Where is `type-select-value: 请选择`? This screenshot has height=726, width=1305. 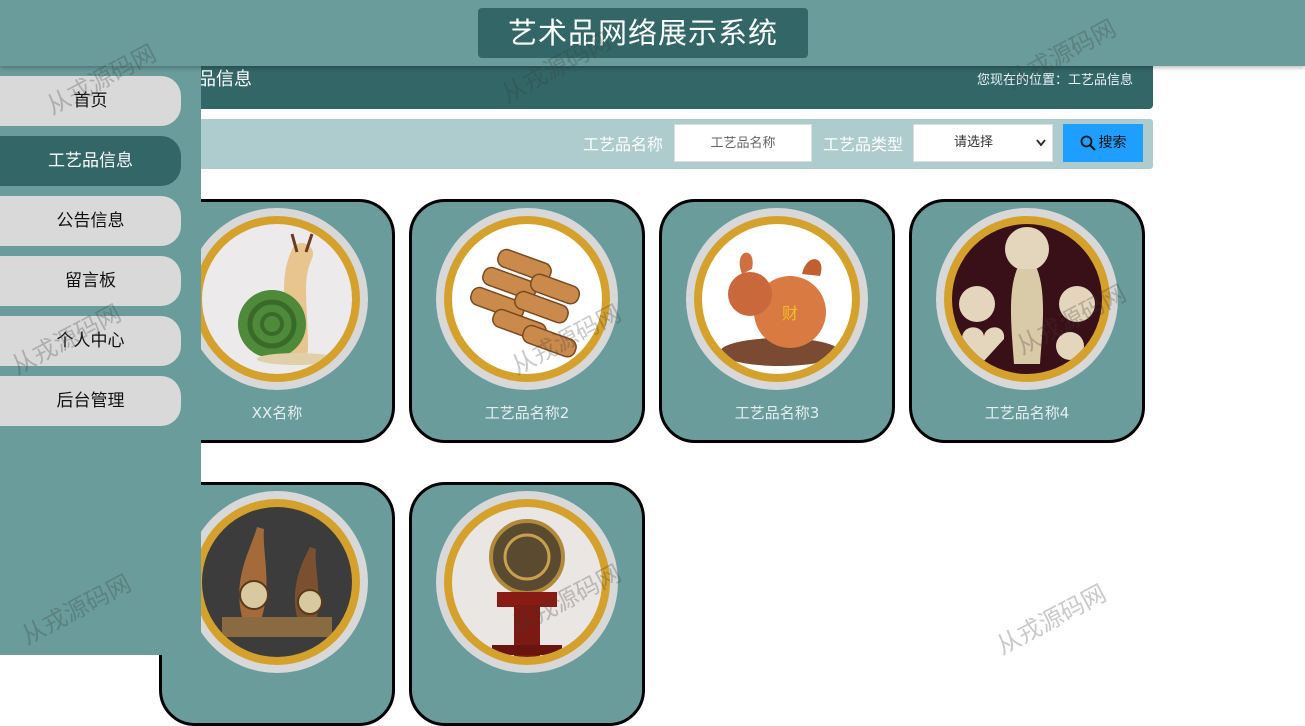
type-select-value: 请选择 is located at coordinates (974, 142).